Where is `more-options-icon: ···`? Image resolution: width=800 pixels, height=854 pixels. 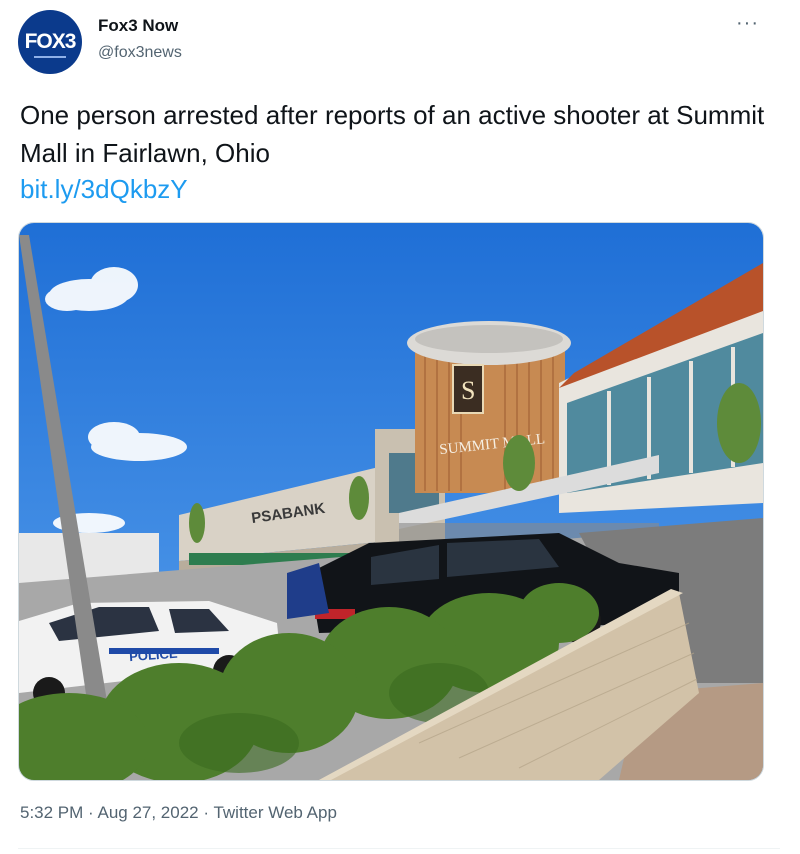
more-options-icon: ··· is located at coordinates (747, 23).